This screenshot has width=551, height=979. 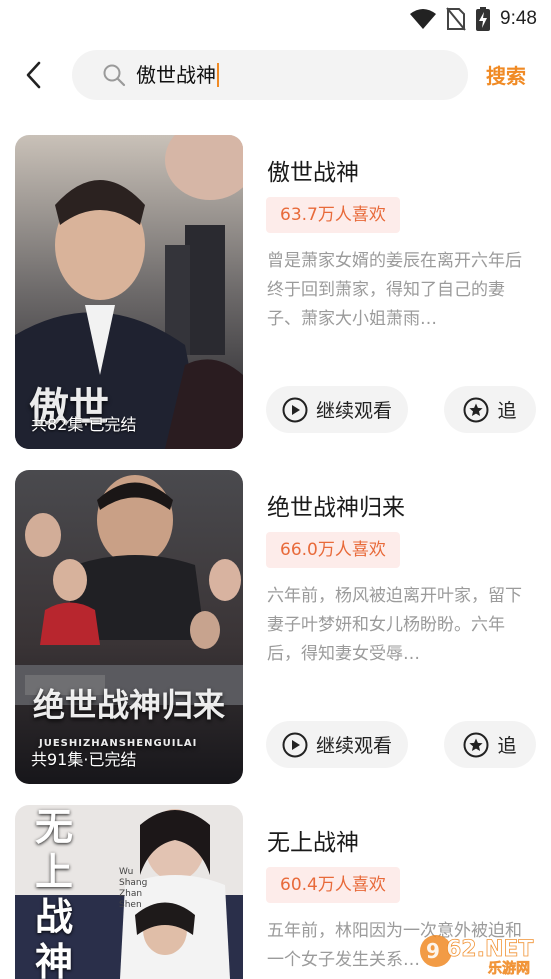 I want to click on search-input: 傲世战神, so click(x=270, y=75).